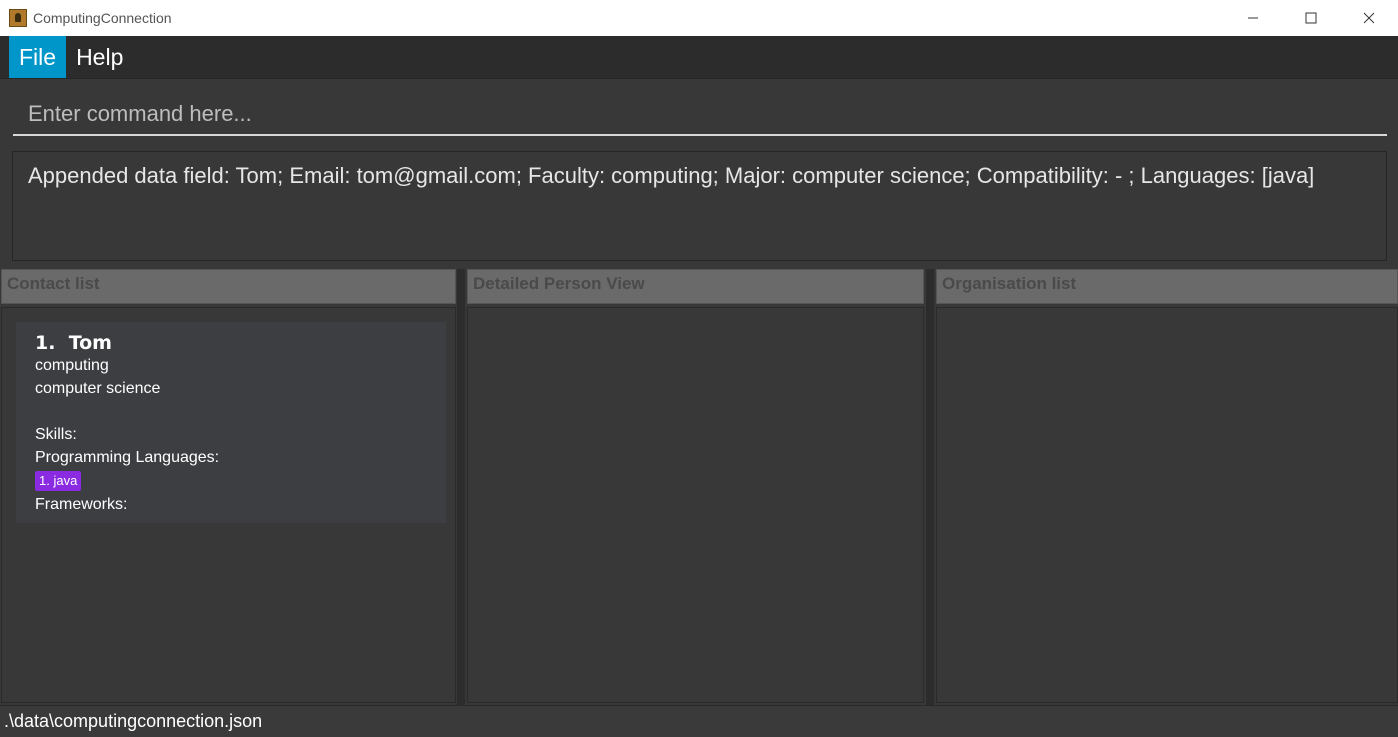 Image resolution: width=1398 pixels, height=737 pixels. What do you see at coordinates (90, 343) in the screenshot?
I see `person-name-text: Tom` at bounding box center [90, 343].